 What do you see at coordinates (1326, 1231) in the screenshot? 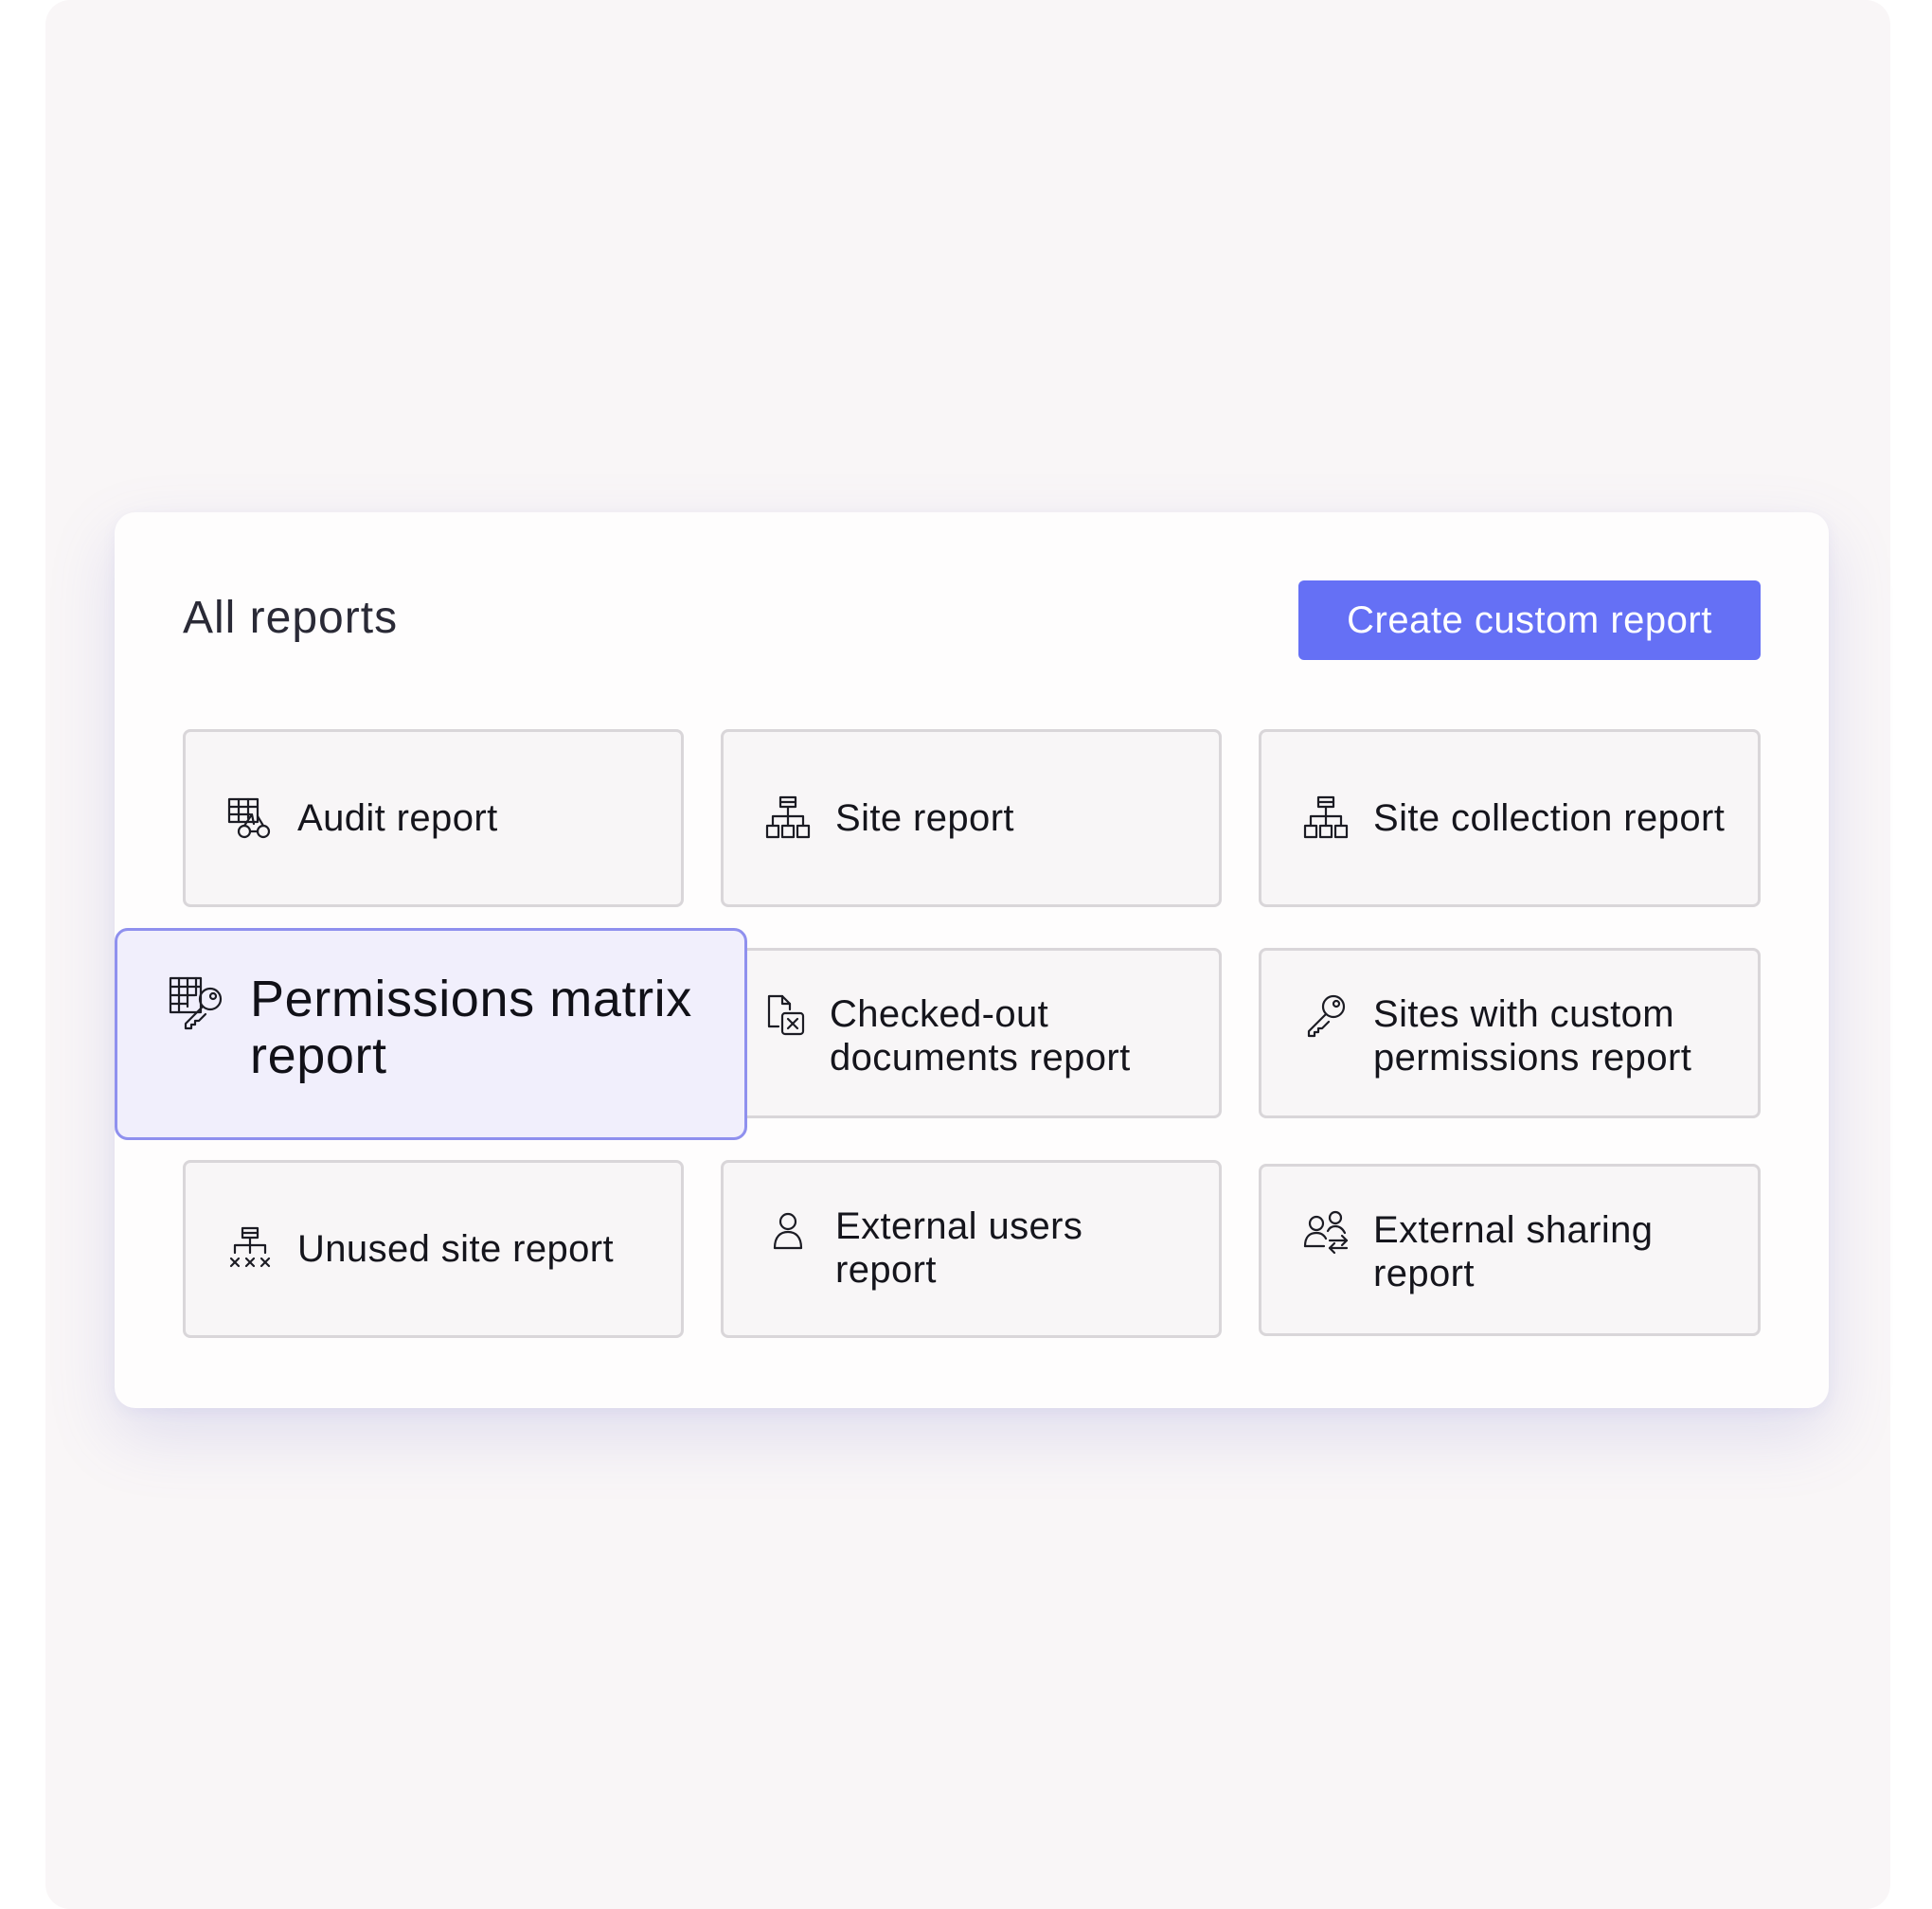
I see `users-share-icon` at bounding box center [1326, 1231].